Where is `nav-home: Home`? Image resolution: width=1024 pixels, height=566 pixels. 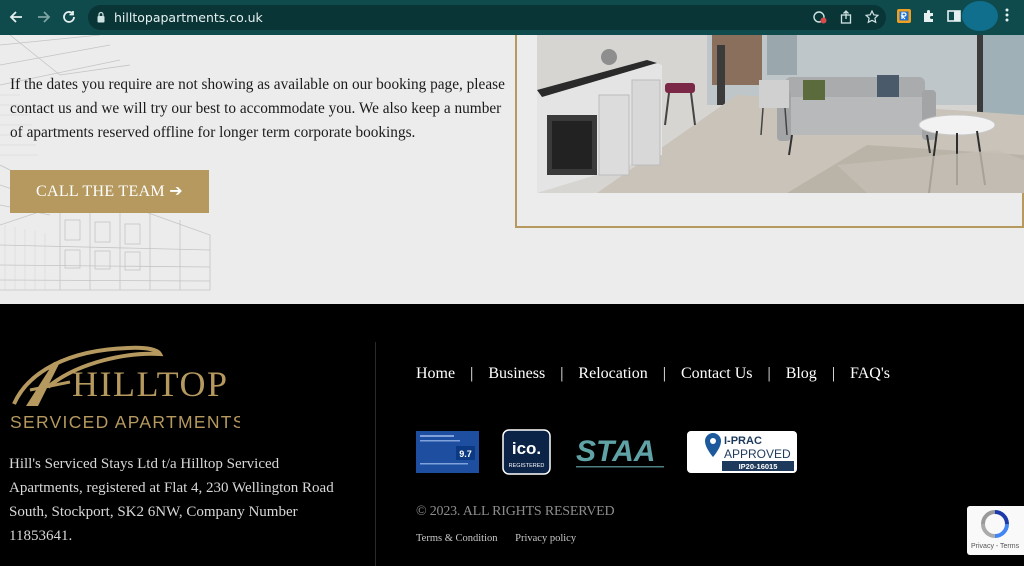 nav-home: Home is located at coordinates (435, 374).